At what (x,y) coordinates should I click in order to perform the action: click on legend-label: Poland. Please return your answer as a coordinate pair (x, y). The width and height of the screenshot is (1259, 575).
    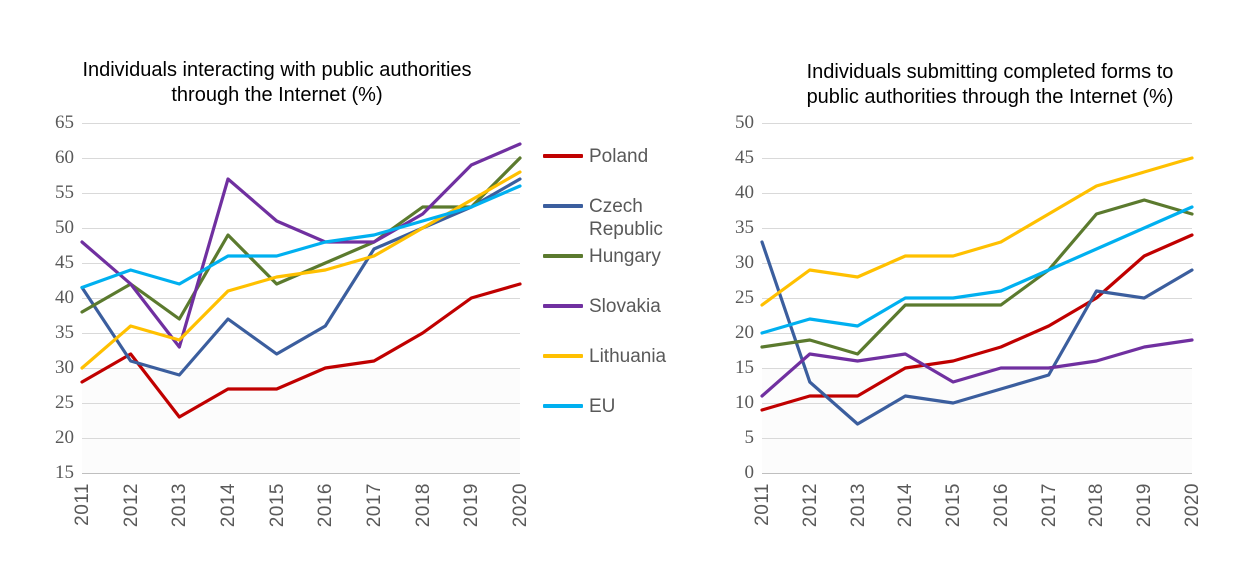
    Looking at the image, I should click on (619, 156).